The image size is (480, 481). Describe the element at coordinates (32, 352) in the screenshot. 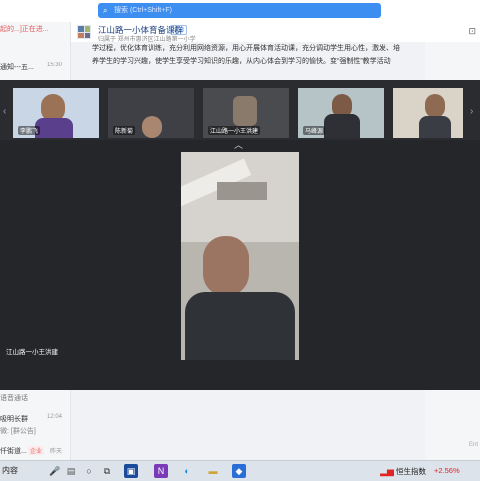

I see `main-speaker-name: 江山路一小王洪建` at that location.